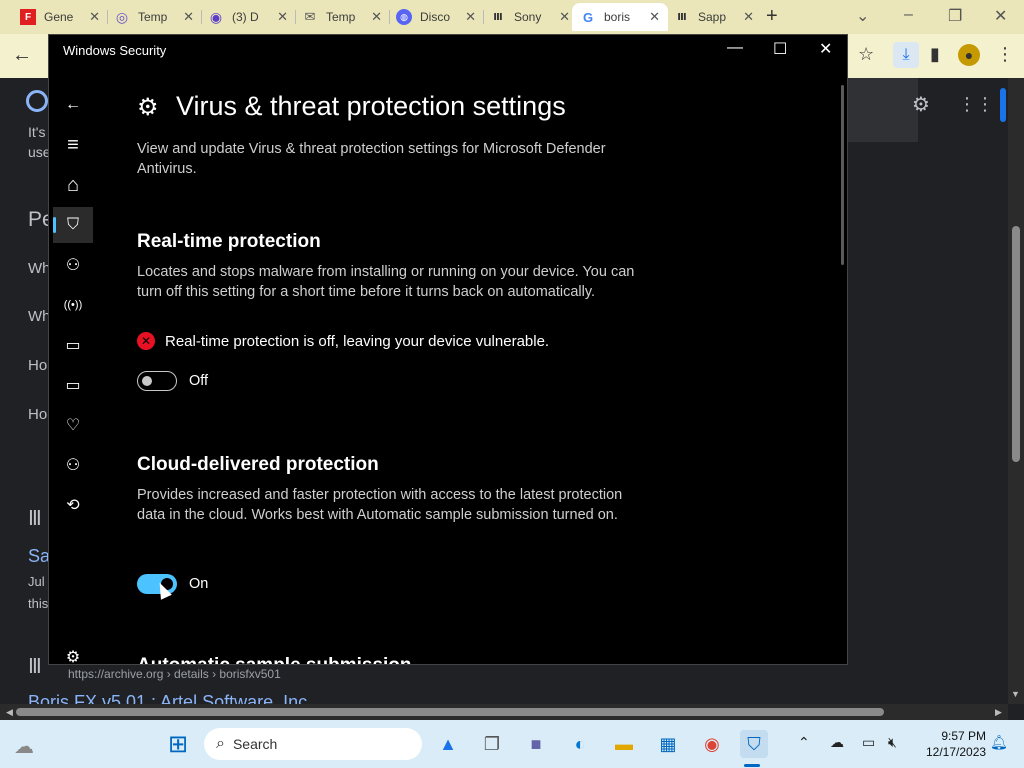 Image resolution: width=1024 pixels, height=768 pixels. Describe the element at coordinates (255, 744) in the screenshot. I see `search-label: Search` at that location.